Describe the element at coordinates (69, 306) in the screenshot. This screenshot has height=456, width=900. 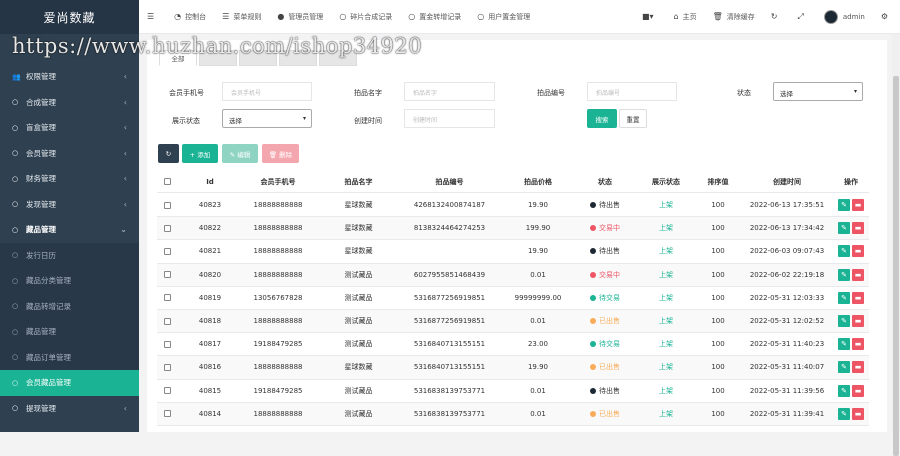
I see `sidebar-item-9: ○ 藏品转增记录` at that location.